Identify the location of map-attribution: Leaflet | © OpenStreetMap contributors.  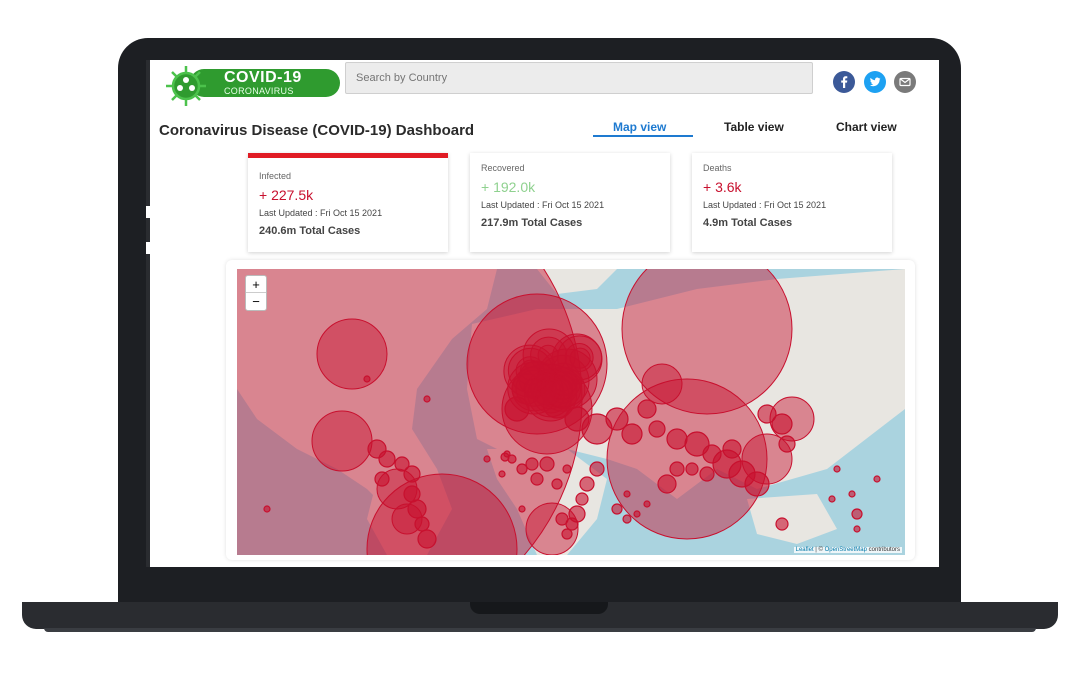
(847, 550).